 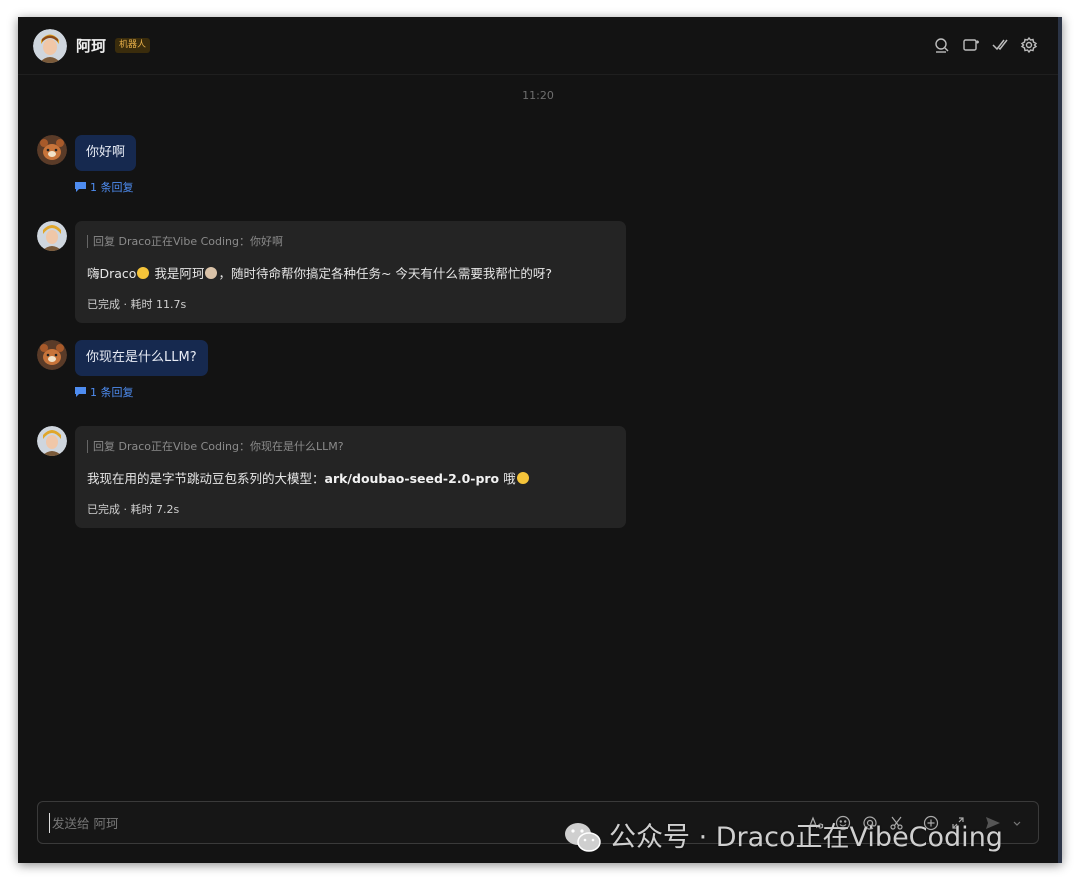 What do you see at coordinates (133, 509) in the screenshot?
I see `message-status: 已完成 · 耗时 7.2s` at bounding box center [133, 509].